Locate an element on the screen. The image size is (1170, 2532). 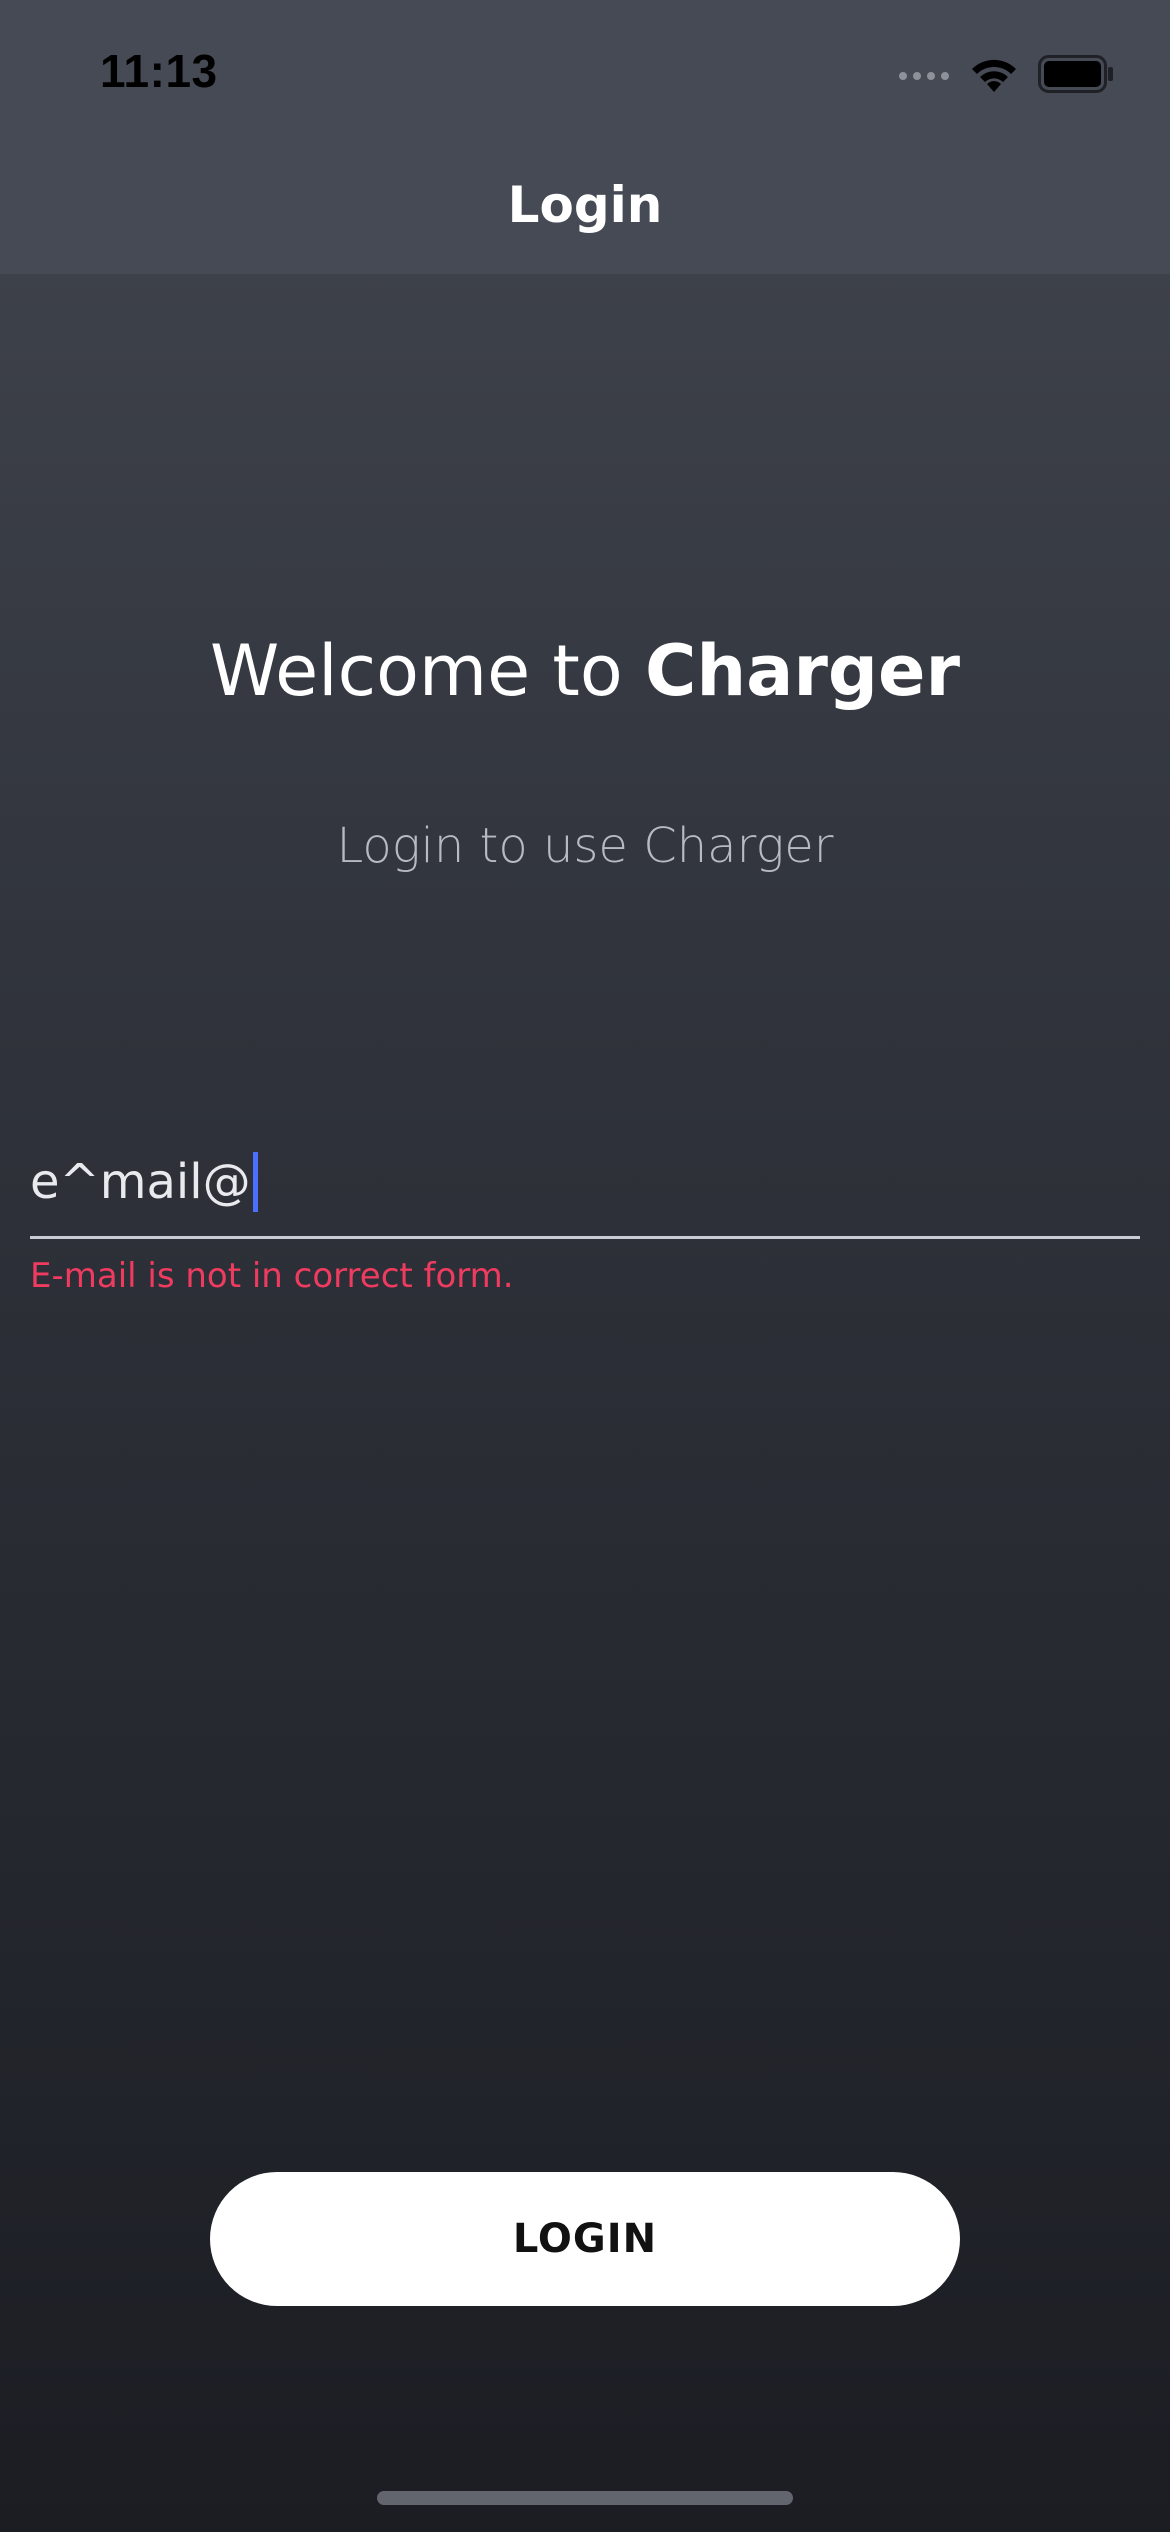
status-icons is located at coordinates (1006, 74).